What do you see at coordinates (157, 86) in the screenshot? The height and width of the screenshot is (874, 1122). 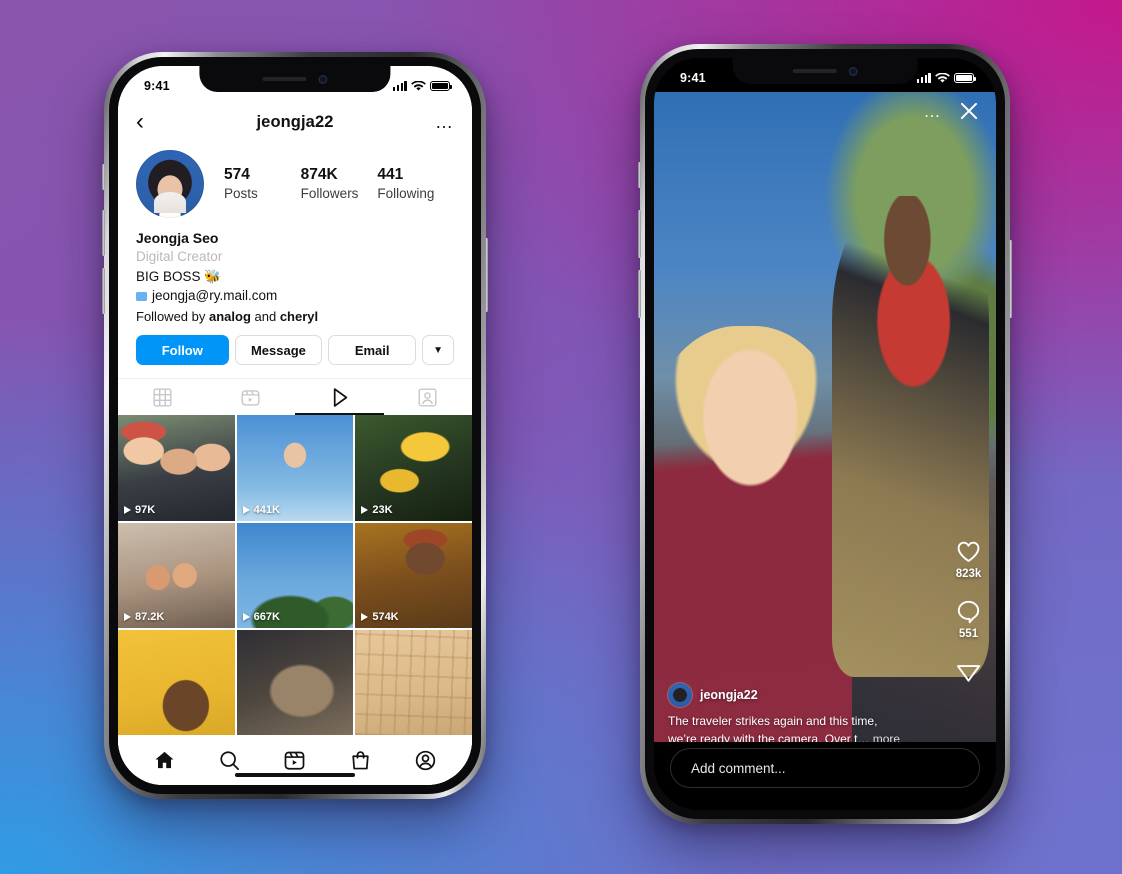 I see `left-status-time: 9:41` at bounding box center [157, 86].